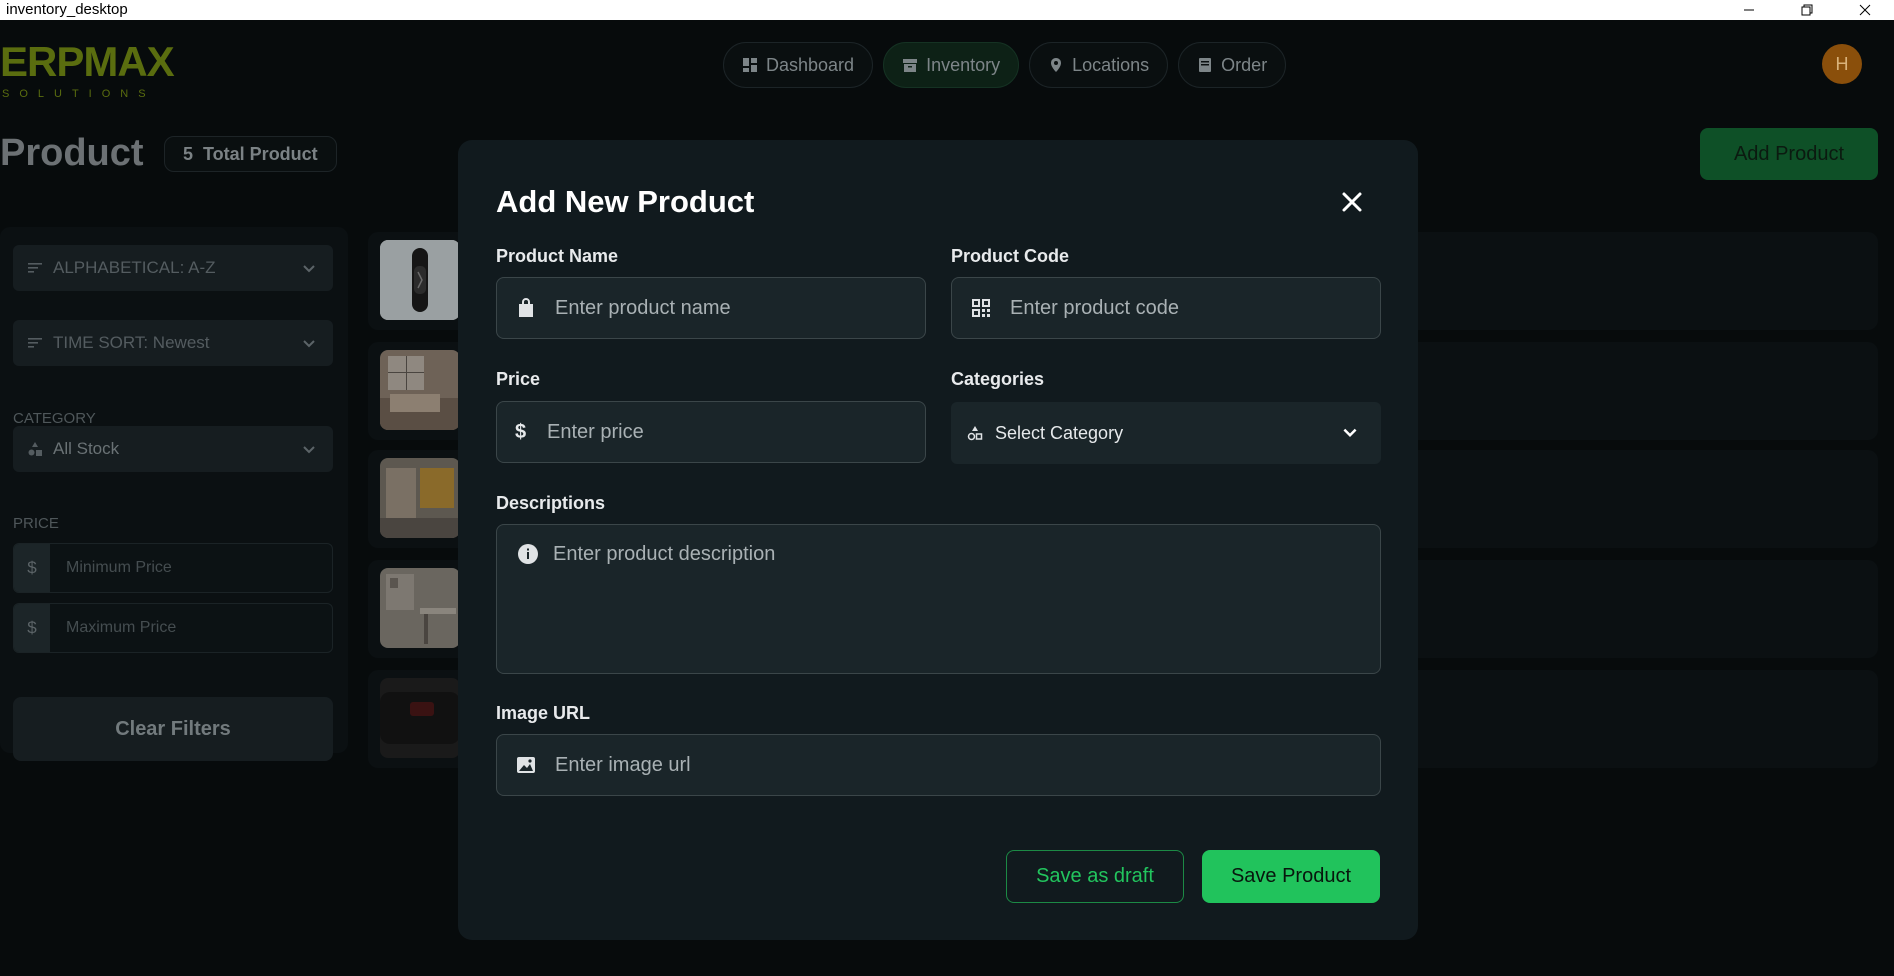 Image resolution: width=1894 pixels, height=976 pixels. I want to click on total-product-badge: 5 Total Product, so click(250, 154).